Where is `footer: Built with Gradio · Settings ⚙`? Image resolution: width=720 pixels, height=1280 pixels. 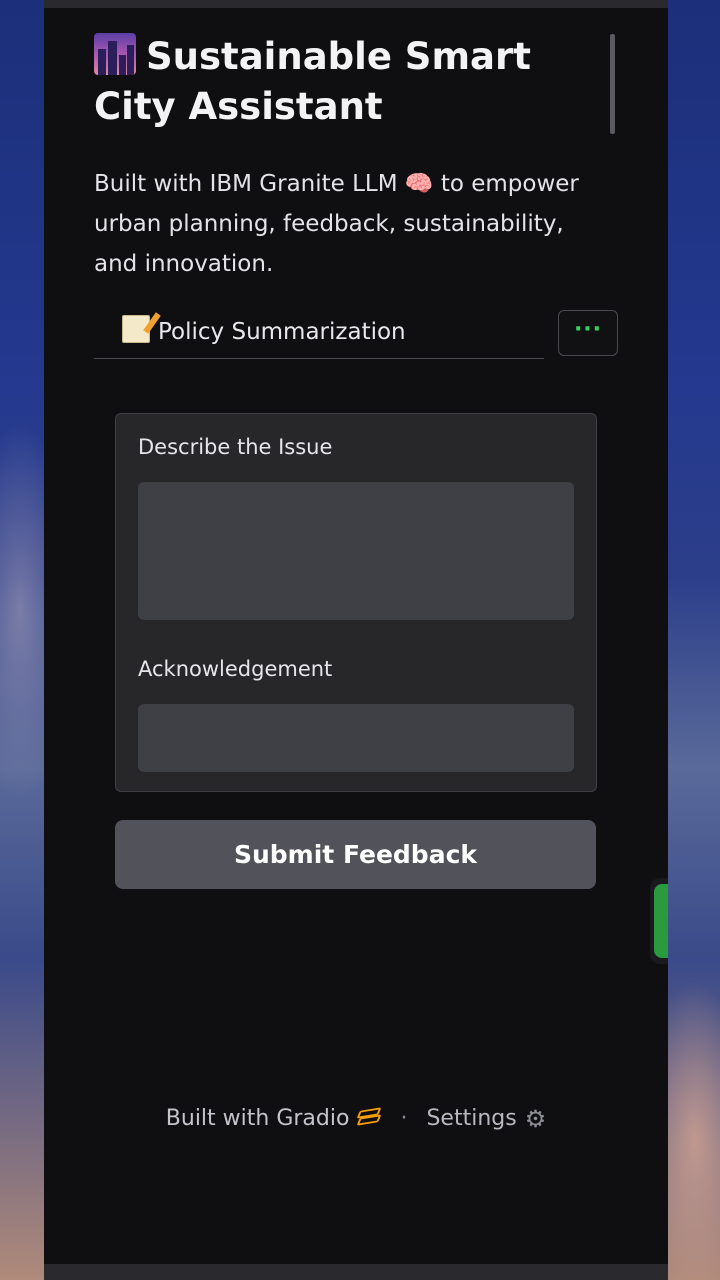 footer: Built with Gradio · Settings ⚙ is located at coordinates (356, 1119).